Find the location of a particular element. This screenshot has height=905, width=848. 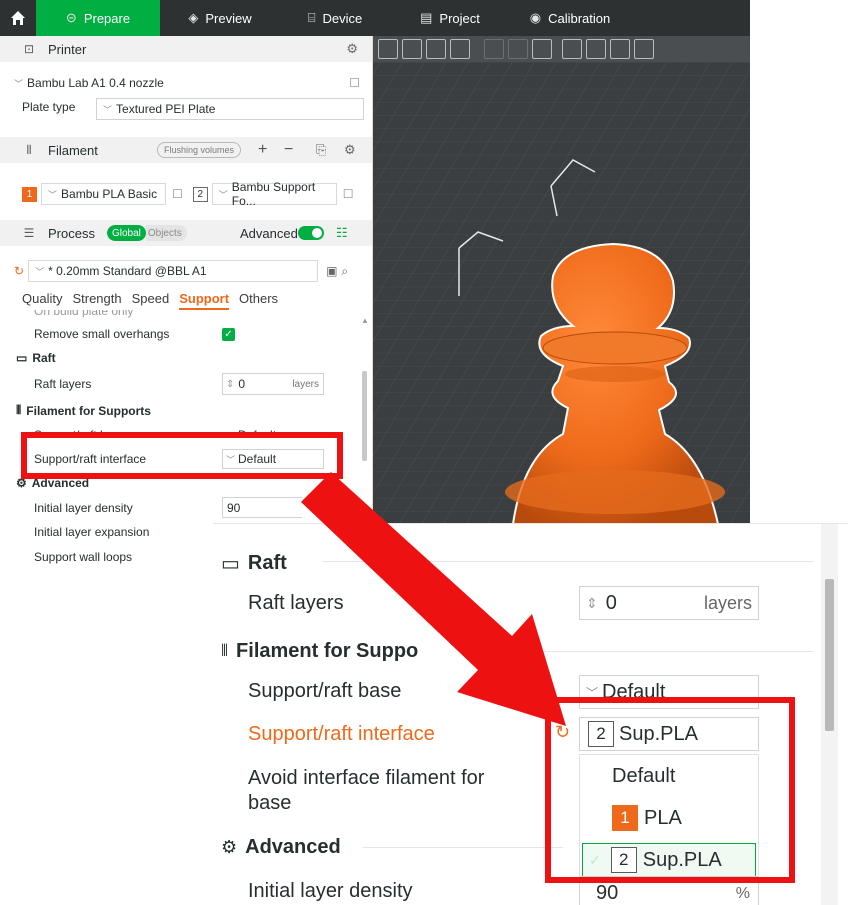

annotation-arrow-layer is located at coordinates (433, 599).